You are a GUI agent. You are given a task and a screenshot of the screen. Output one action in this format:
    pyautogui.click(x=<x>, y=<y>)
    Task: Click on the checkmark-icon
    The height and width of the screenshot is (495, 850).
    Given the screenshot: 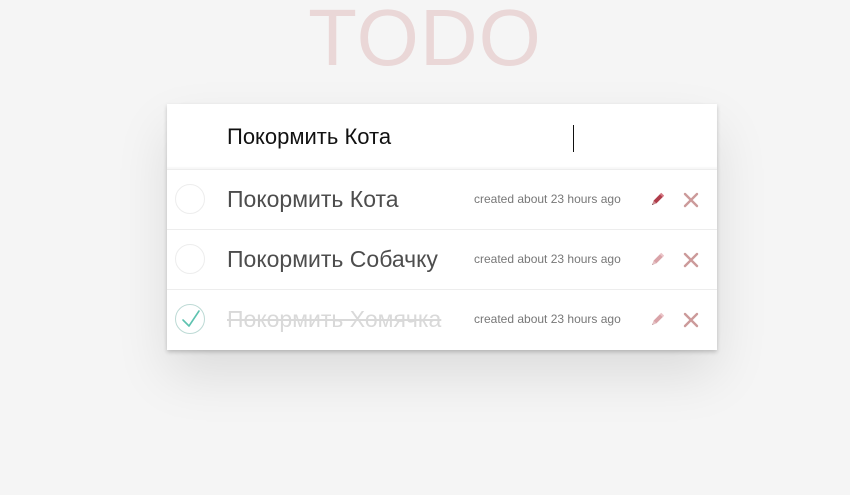 What is the action you would take?
    pyautogui.click(x=191, y=318)
    